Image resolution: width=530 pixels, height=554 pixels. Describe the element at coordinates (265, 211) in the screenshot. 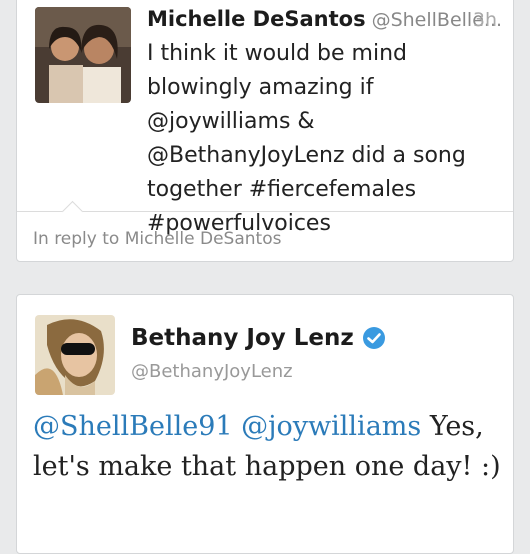

I see `divider` at that location.